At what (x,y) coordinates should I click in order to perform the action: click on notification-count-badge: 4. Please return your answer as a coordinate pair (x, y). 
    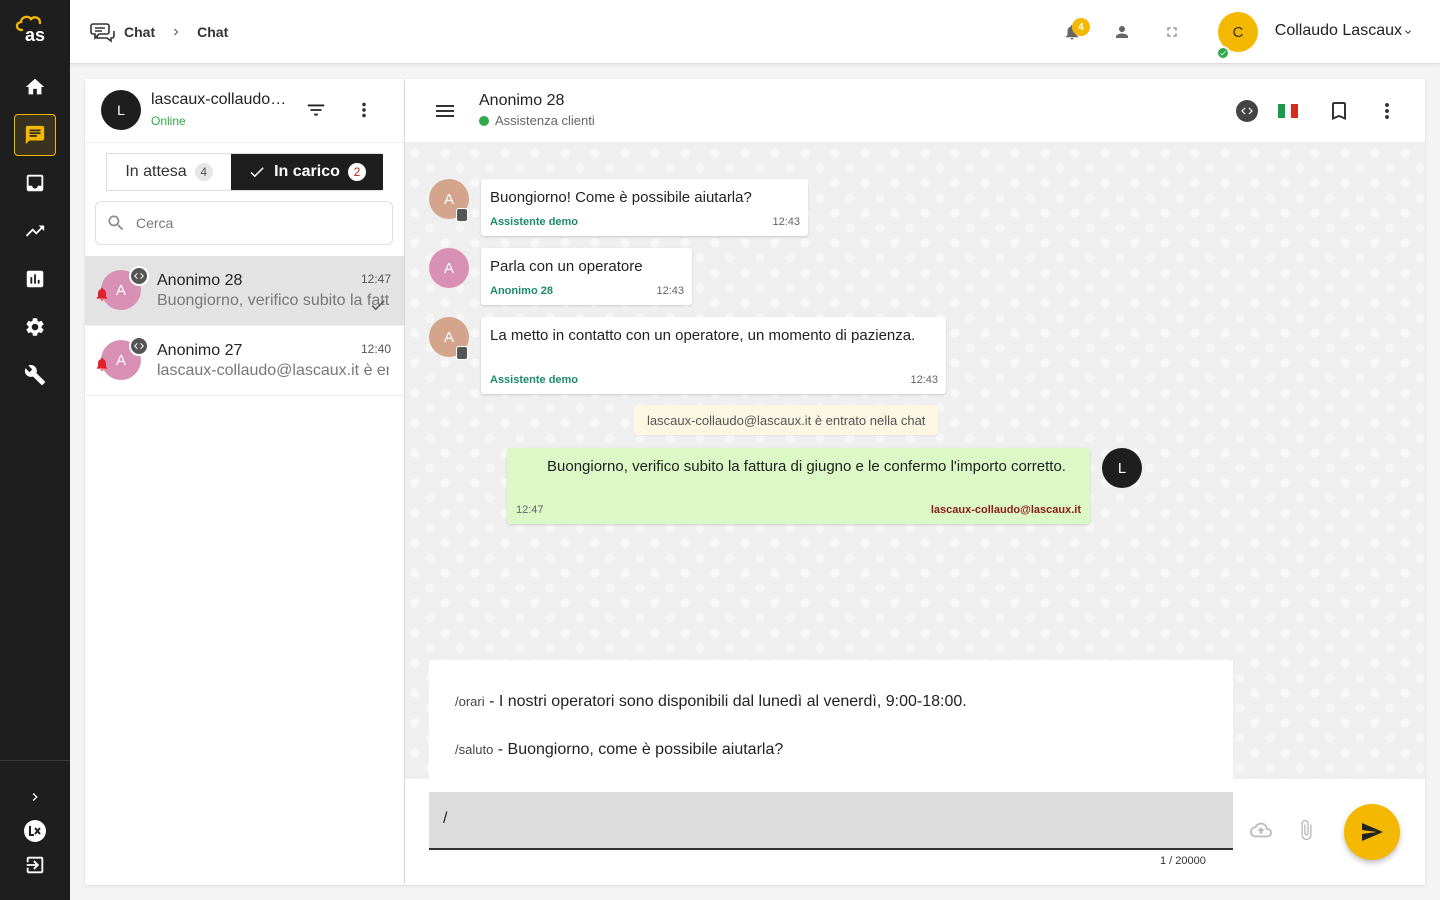
    Looking at the image, I should click on (1081, 27).